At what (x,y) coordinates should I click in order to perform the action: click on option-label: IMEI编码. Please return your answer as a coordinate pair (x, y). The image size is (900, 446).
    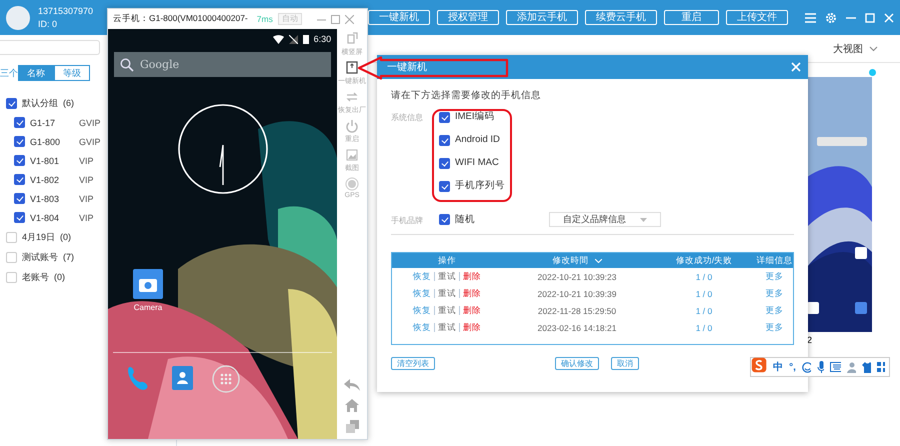
    Looking at the image, I should click on (475, 117).